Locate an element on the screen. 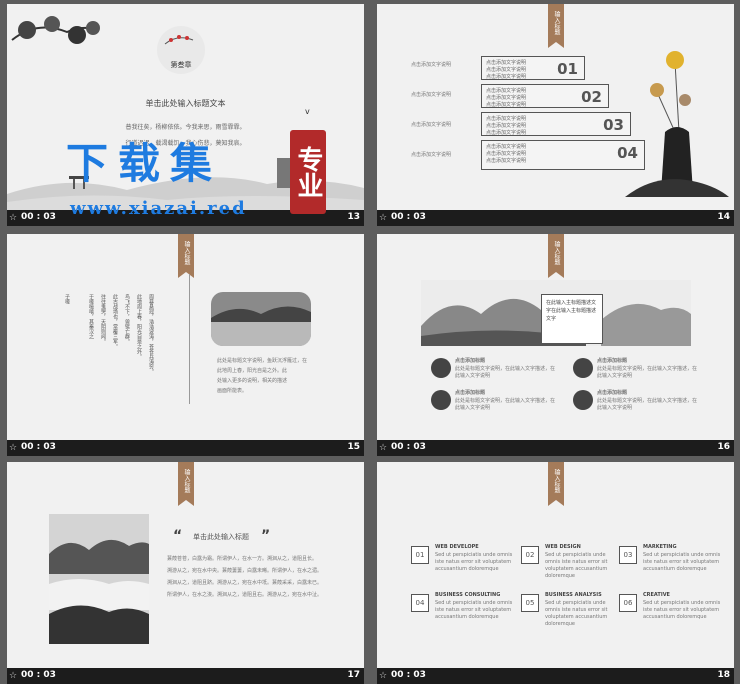 The width and height of the screenshot is (740, 684). s15-vcol-6: 于嗟噫嘻，其秦汉之 is located at coordinates (91, 316).